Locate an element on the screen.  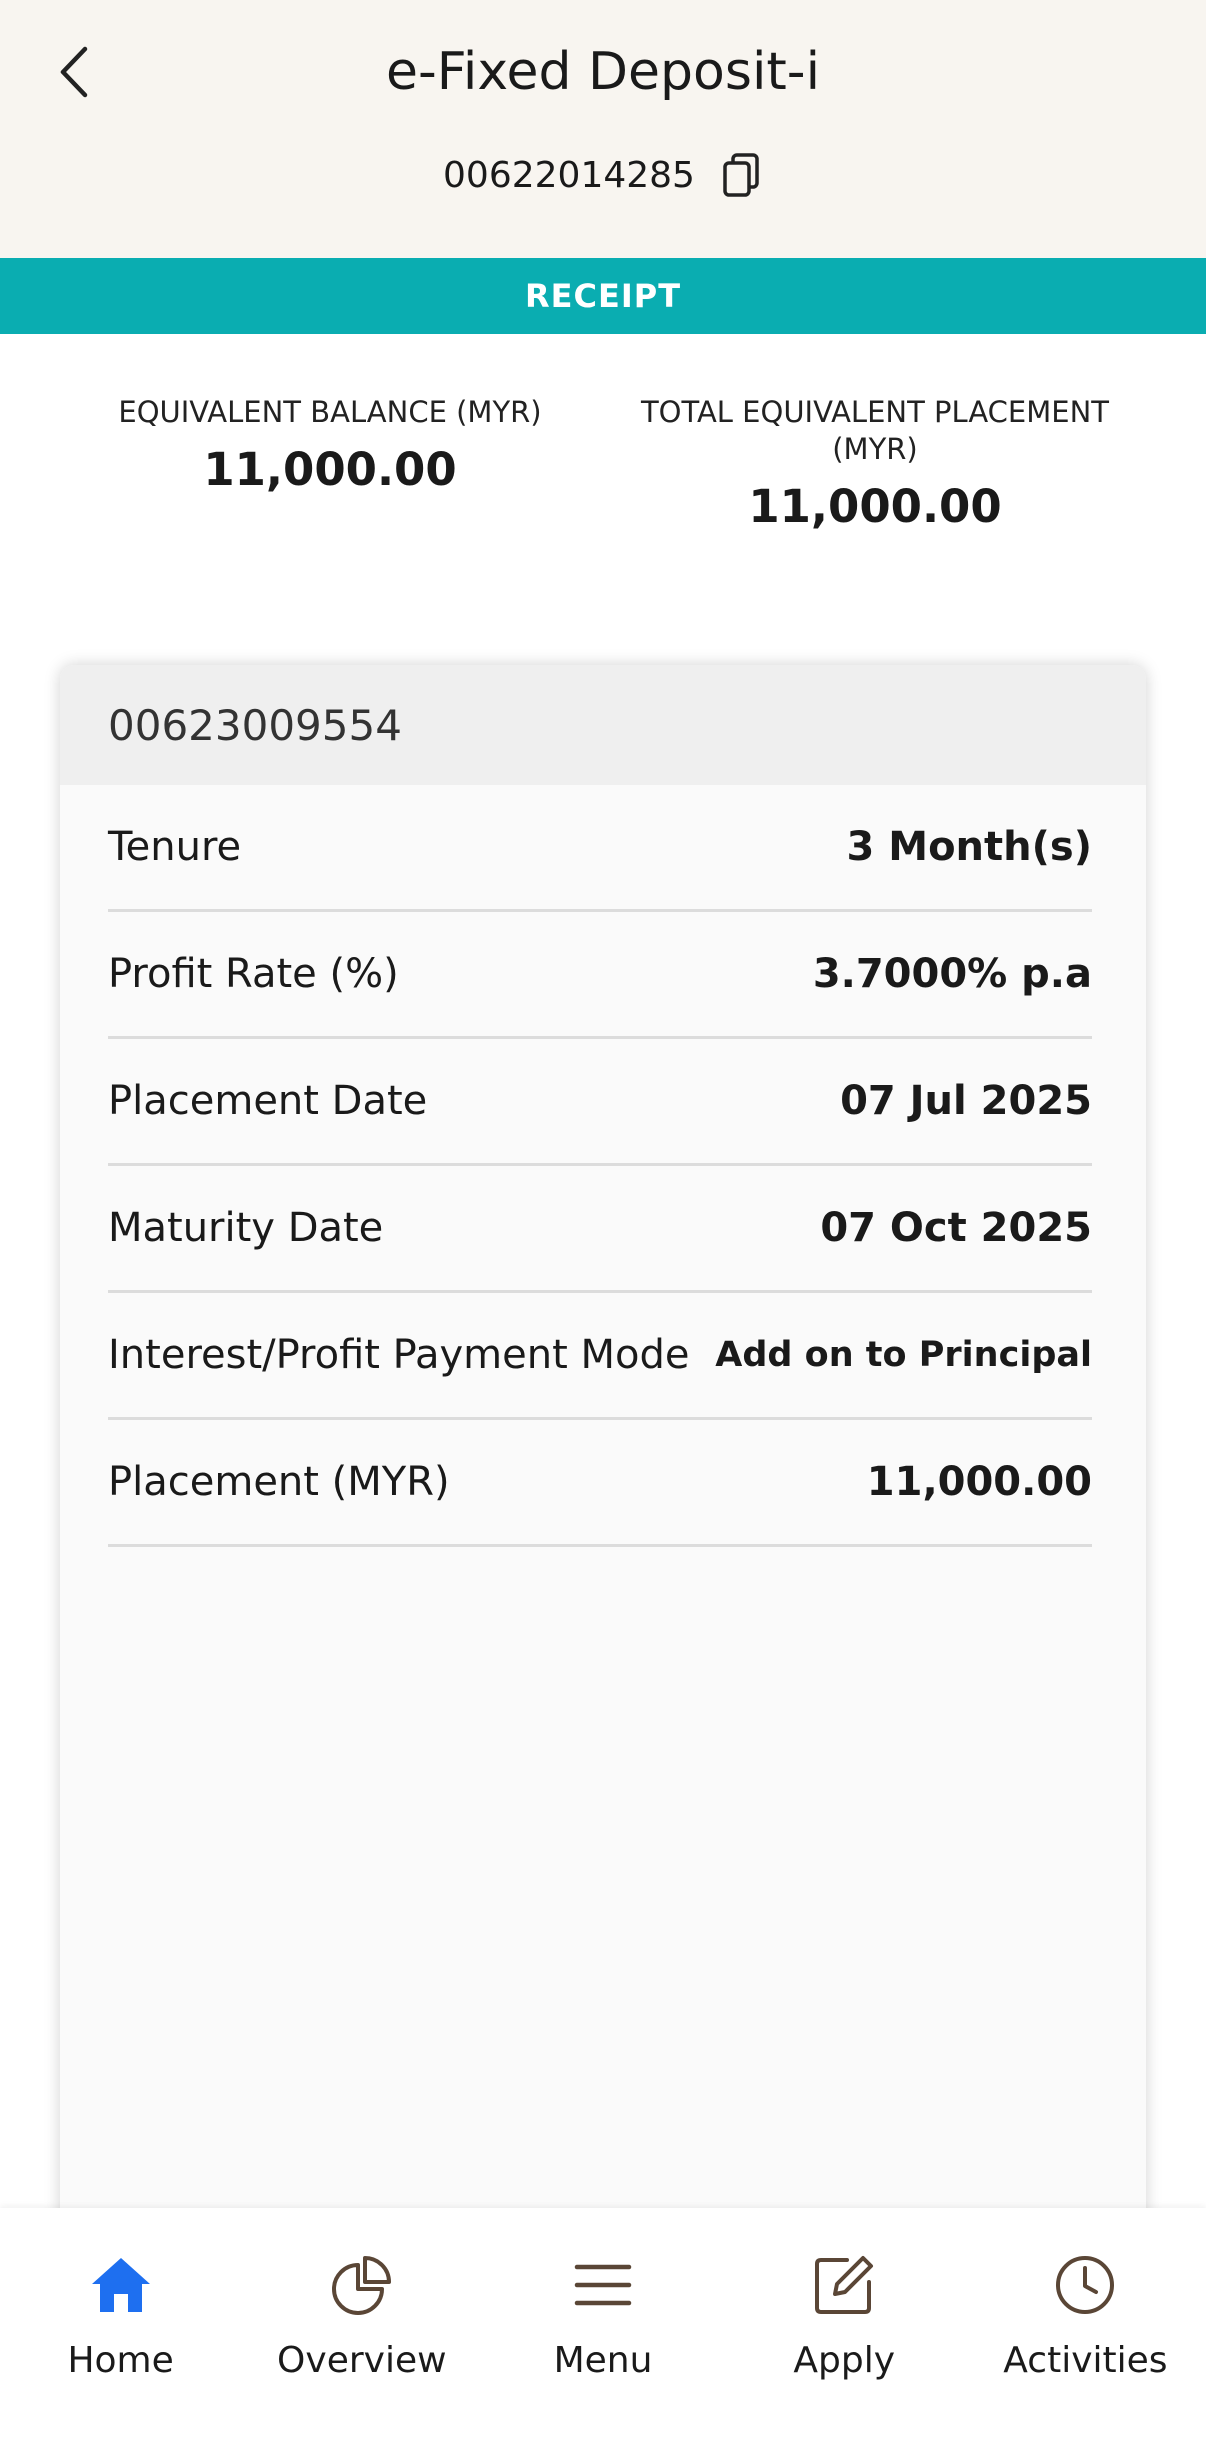
nav-label-home: Home is located at coordinates (120, 2360).